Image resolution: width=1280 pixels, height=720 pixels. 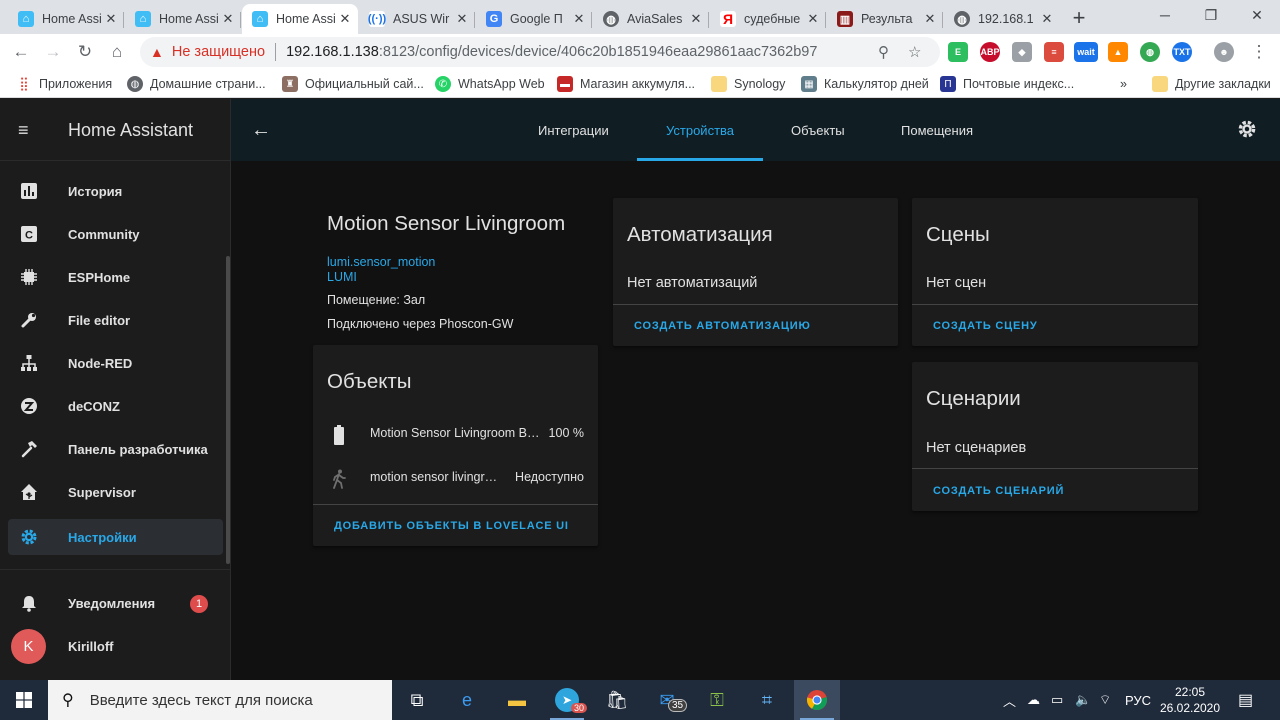 What do you see at coordinates (700, 130) in the screenshot?
I see `tab-devices: Устройства` at bounding box center [700, 130].